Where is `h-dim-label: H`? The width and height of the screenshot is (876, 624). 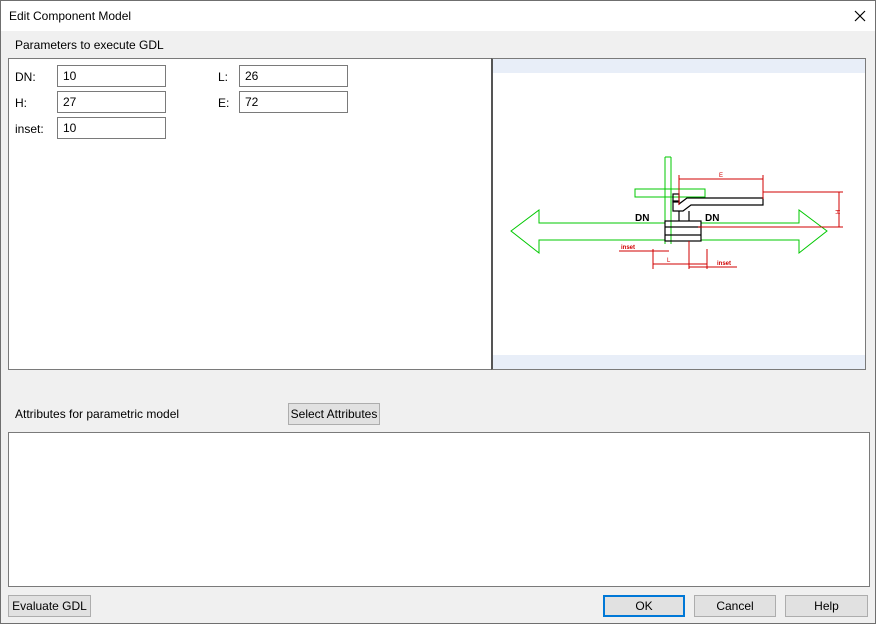 h-dim-label: H is located at coordinates (839, 212).